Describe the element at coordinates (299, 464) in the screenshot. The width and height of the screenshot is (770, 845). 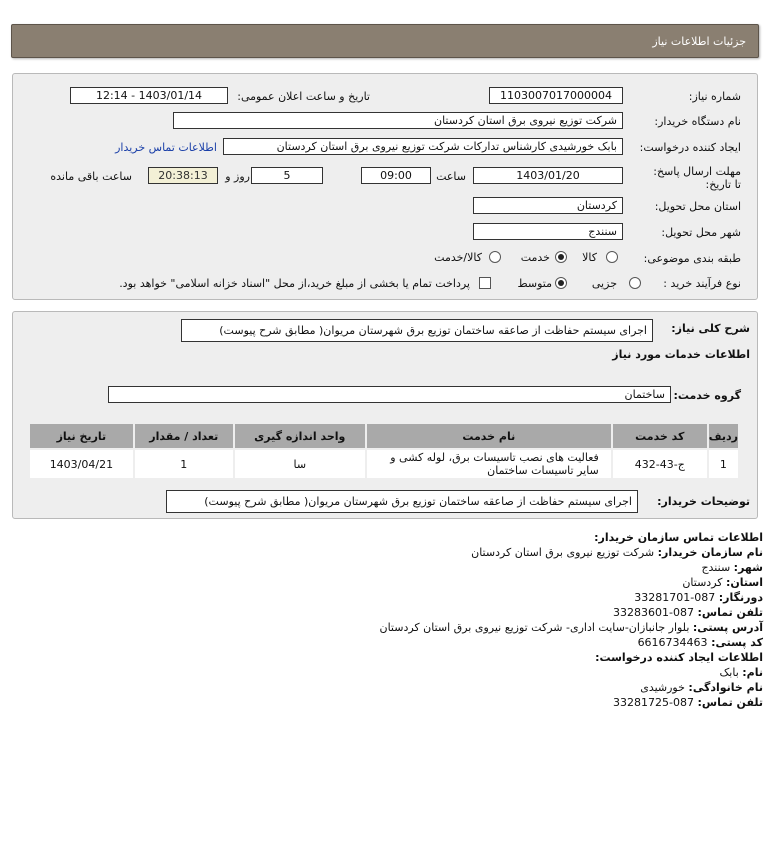
I see `unit-cell: سا` at that location.